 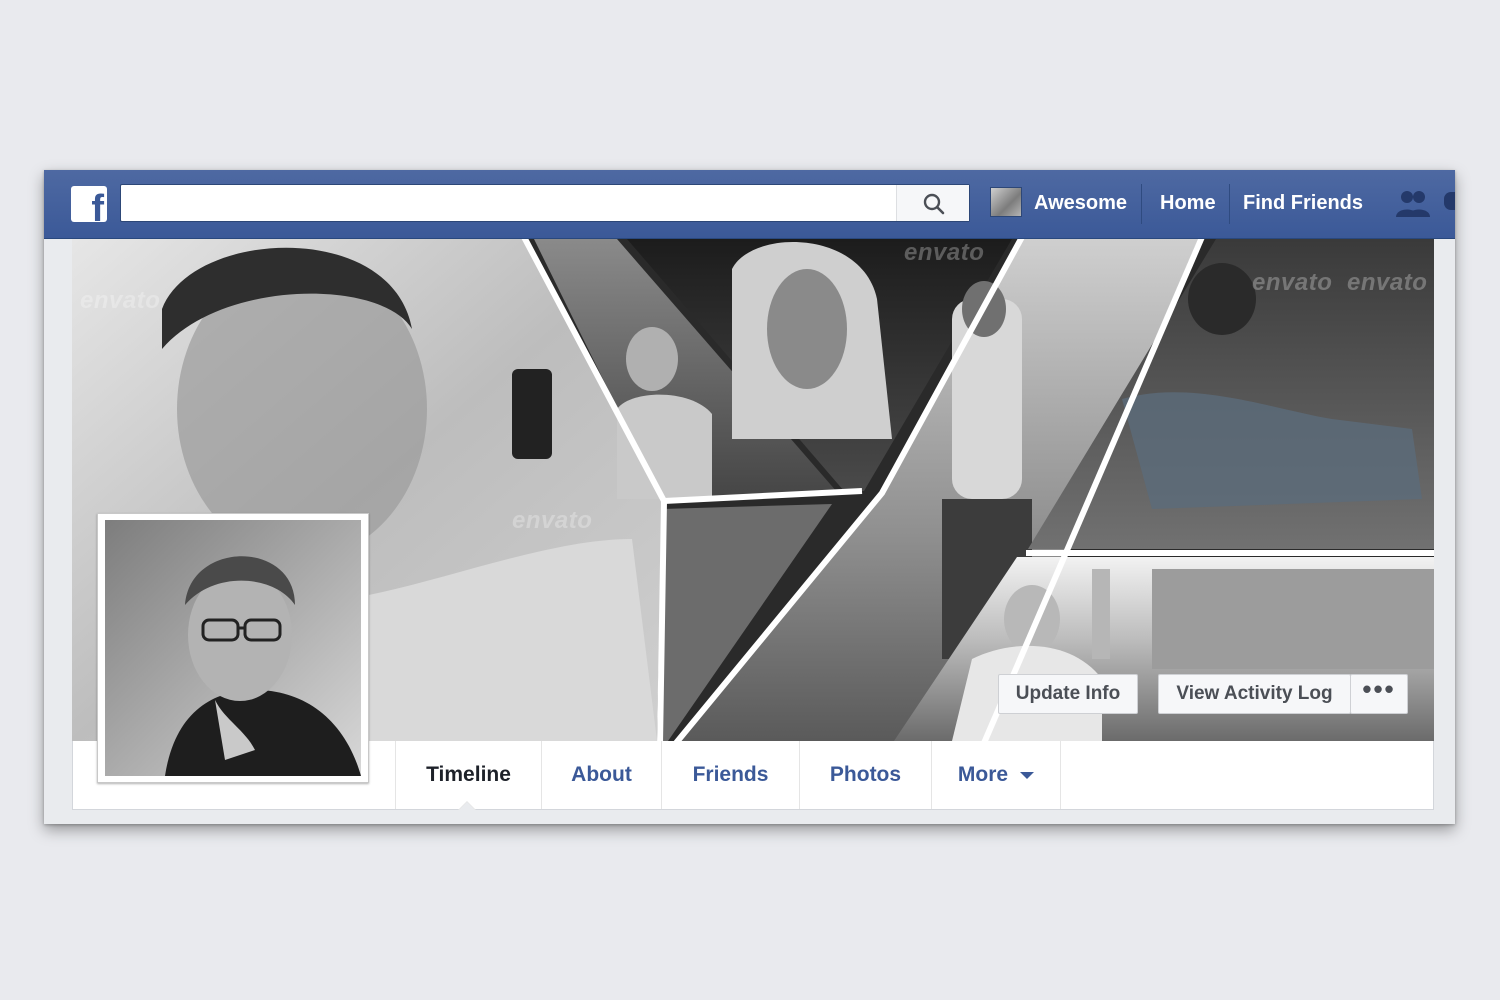 What do you see at coordinates (1188, 203) in the screenshot?
I see `nav-link-home: Home` at bounding box center [1188, 203].